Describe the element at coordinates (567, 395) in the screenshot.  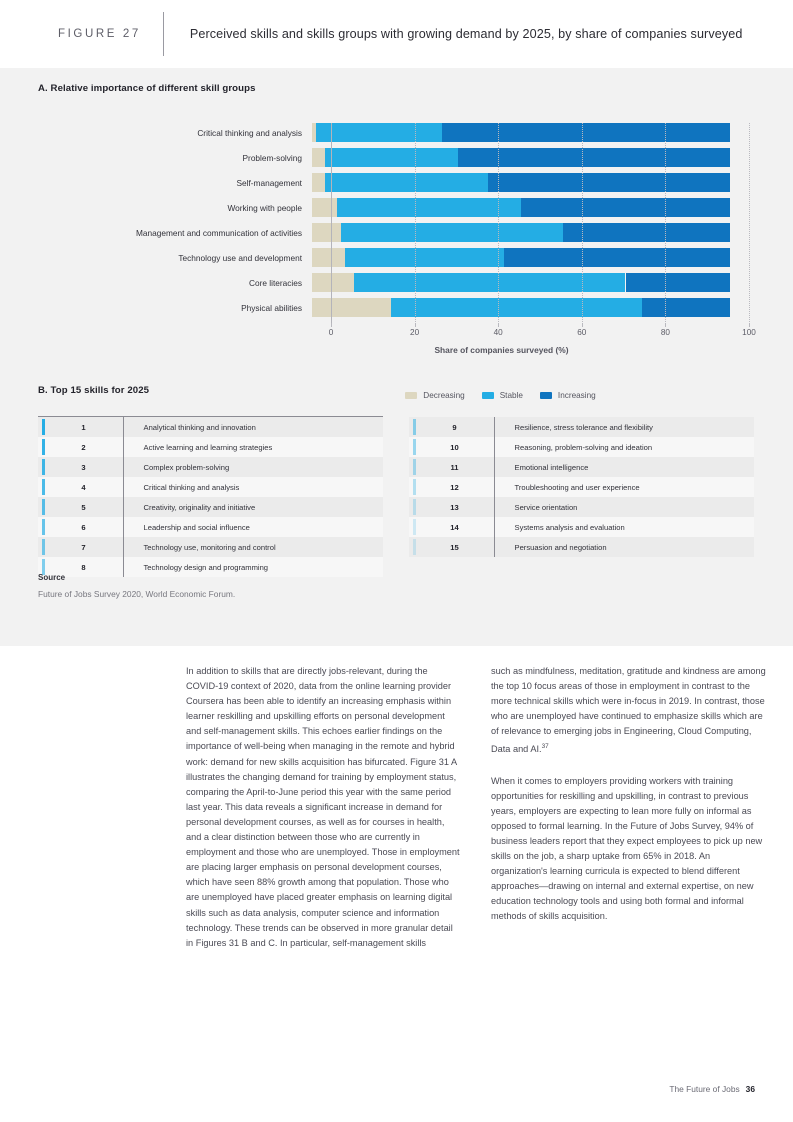
I see `legend-item: Increasing` at that location.